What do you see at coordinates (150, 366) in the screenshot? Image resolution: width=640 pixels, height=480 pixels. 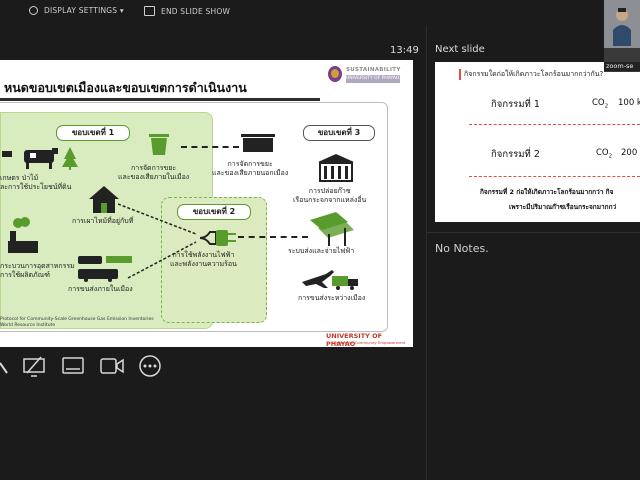 I see `more-options-icon` at bounding box center [150, 366].